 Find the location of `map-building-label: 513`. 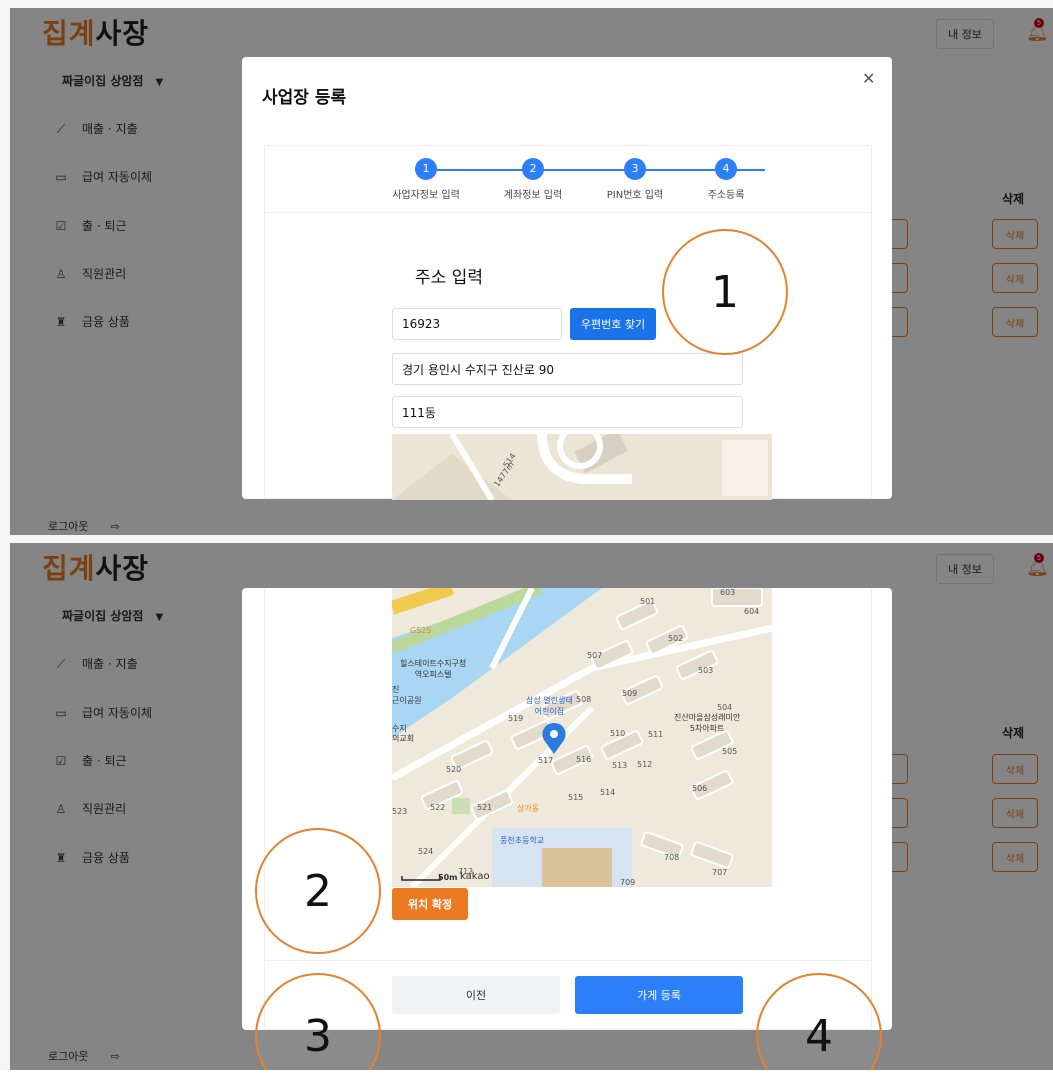

map-building-label: 513 is located at coordinates (620, 765).